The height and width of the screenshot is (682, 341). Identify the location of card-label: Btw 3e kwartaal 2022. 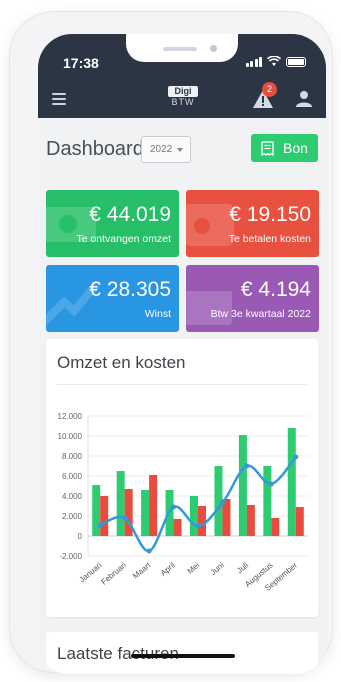
(260, 314).